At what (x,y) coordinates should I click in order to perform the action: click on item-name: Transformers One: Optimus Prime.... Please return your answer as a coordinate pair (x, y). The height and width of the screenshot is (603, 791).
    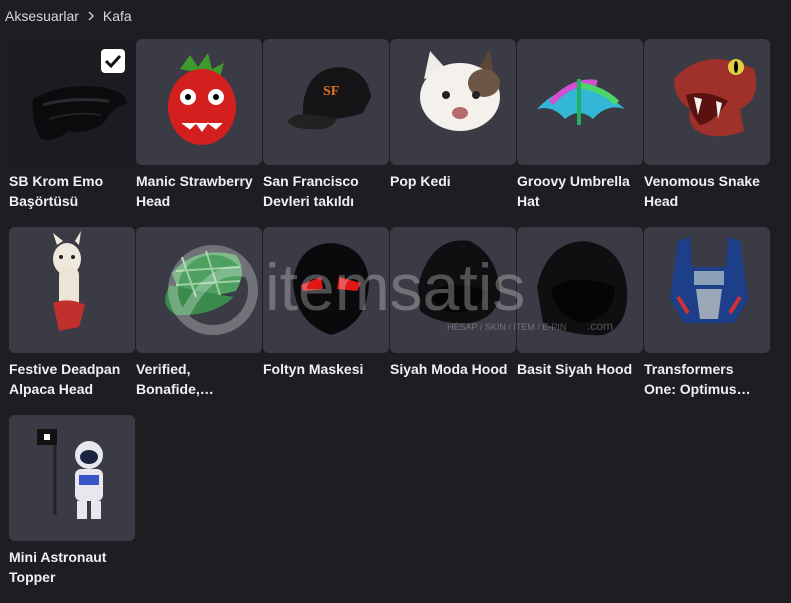
    Looking at the image, I should click on (690, 379).